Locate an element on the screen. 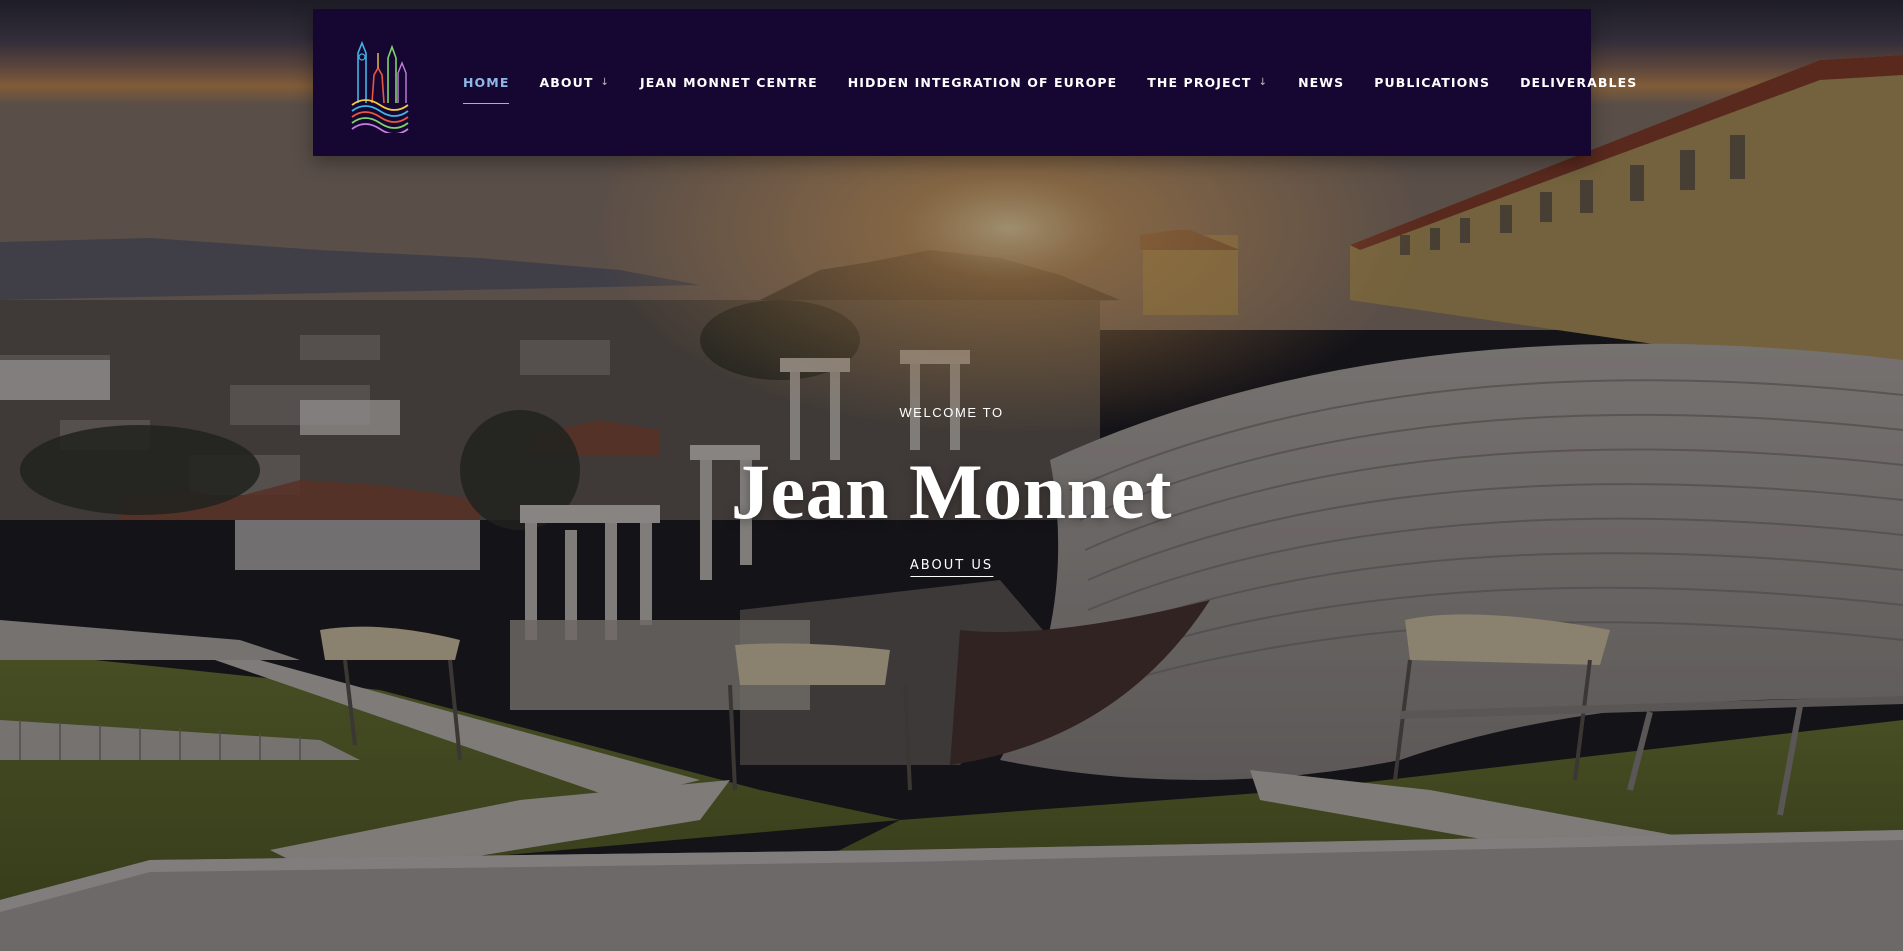 The height and width of the screenshot is (951, 1903). nav-item-news: NEWS is located at coordinates (1321, 82).